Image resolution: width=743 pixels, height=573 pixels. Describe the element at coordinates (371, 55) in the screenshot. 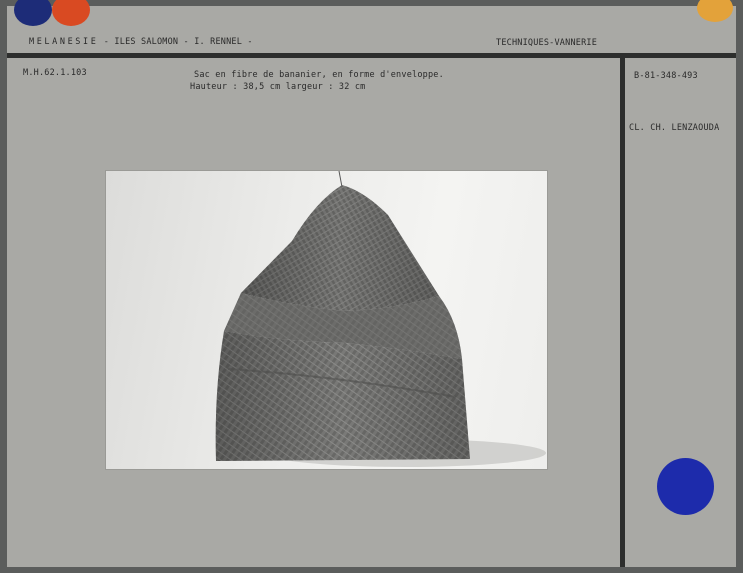

I see `header-divider` at that location.